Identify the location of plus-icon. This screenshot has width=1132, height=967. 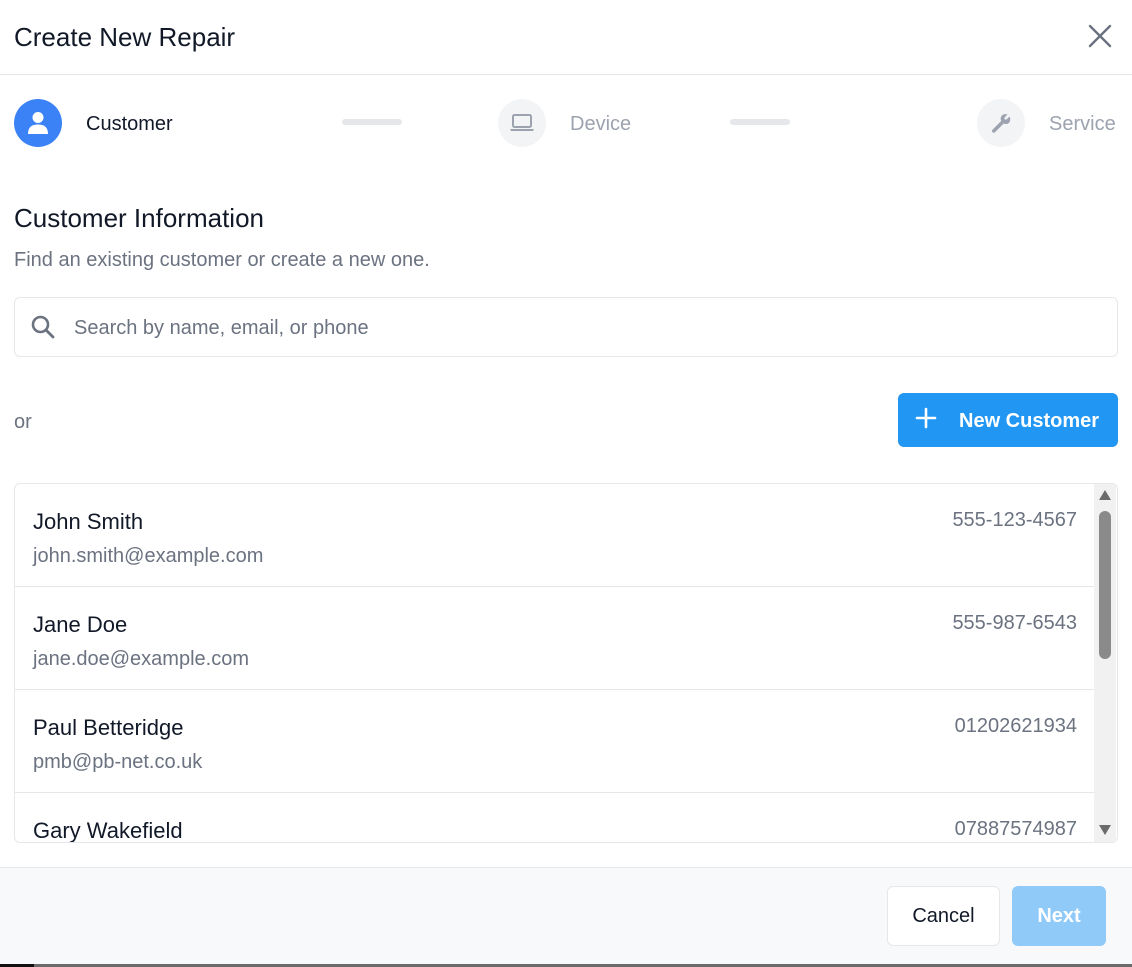
(926, 418).